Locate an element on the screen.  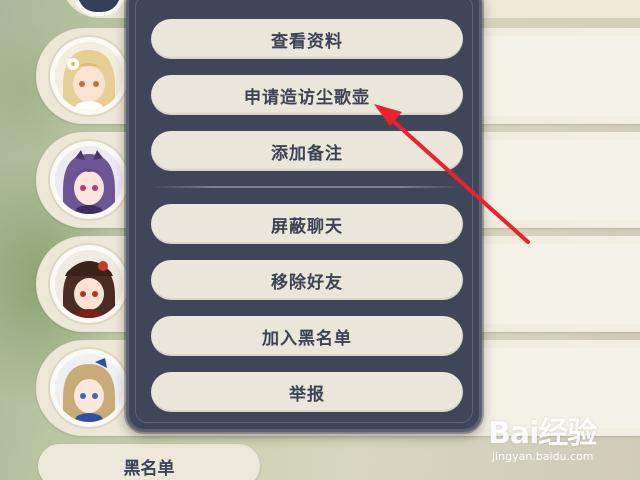
report-button: 举报 is located at coordinates (307, 392).